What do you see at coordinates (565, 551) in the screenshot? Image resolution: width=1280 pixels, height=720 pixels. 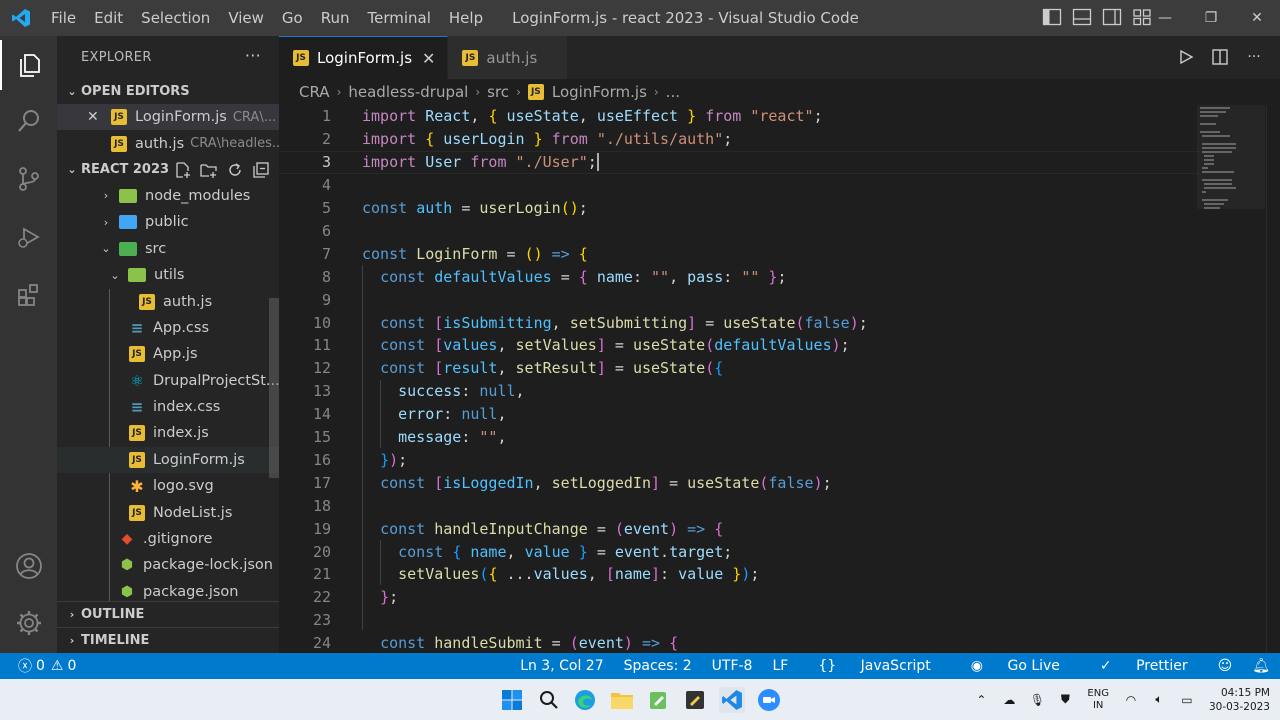 I see `code-text: const { name, value } = event.target;` at bounding box center [565, 551].